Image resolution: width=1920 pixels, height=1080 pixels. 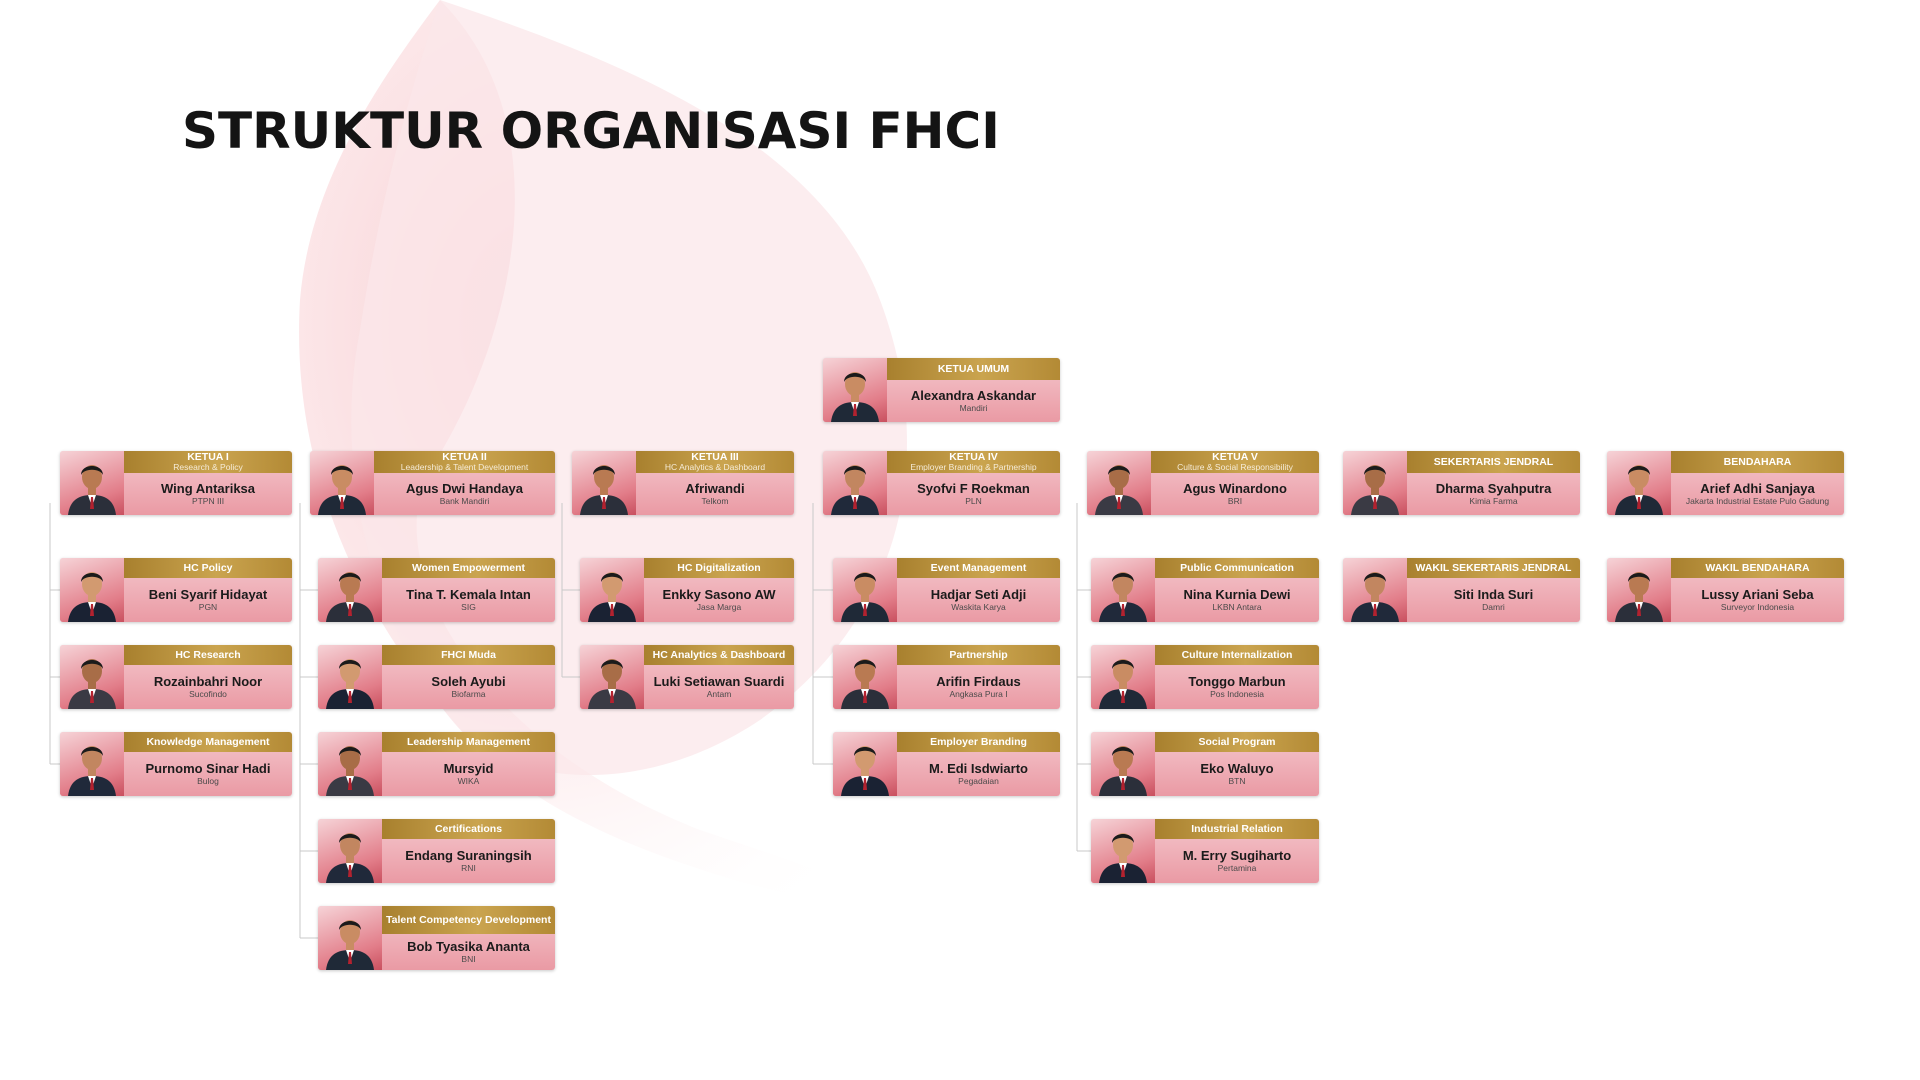 I want to click on person-name: Agus Winardono, so click(x=1235, y=488).